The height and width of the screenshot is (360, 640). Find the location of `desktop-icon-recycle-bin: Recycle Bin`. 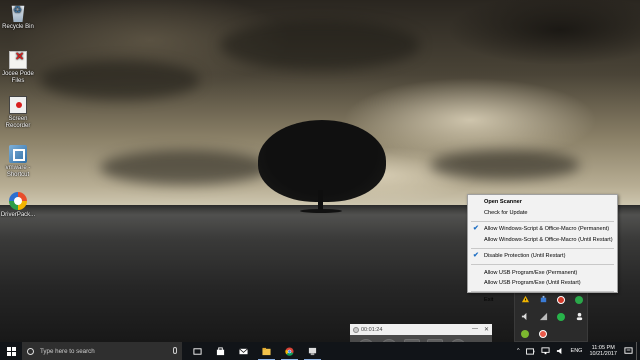

desktop-icon-recycle-bin: Recycle Bin is located at coordinates (18, 17).